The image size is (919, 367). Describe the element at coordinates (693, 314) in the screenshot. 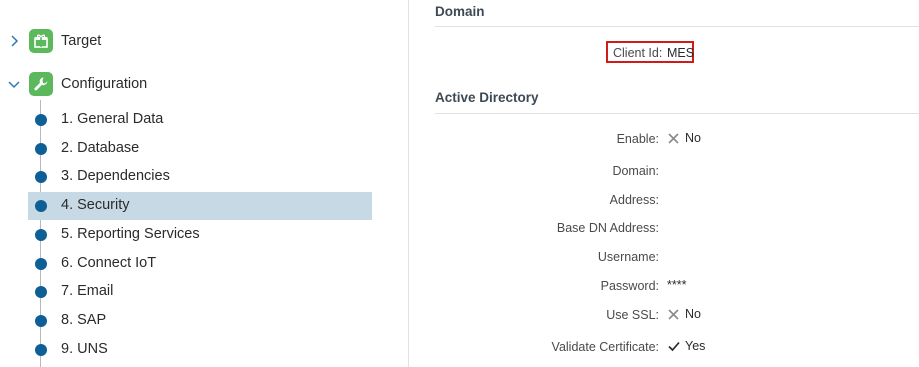

I see `use-ssl-value: No` at that location.